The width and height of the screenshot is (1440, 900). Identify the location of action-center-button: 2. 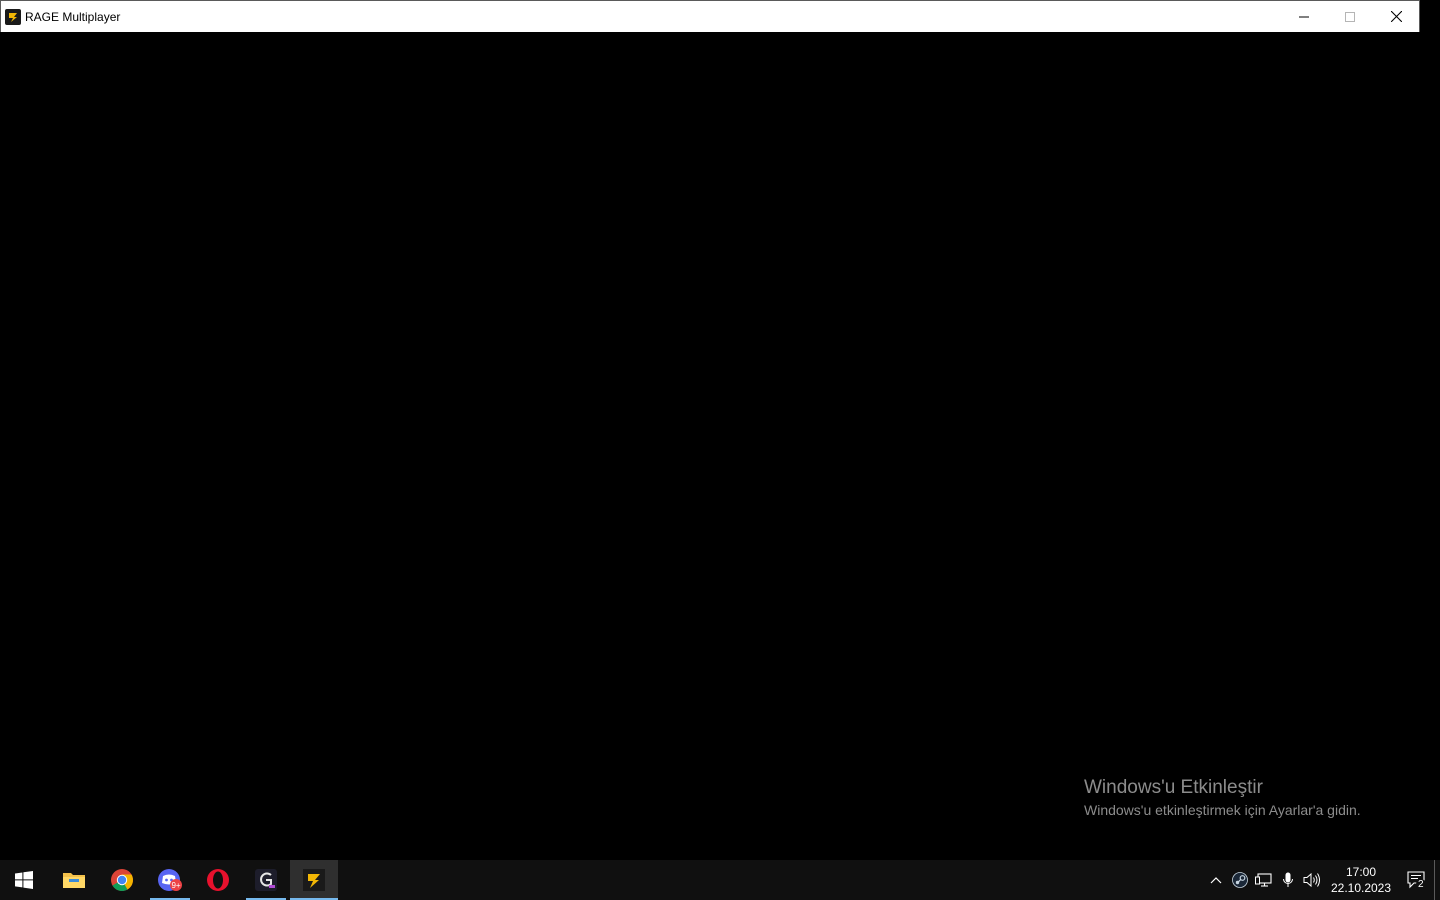
(1416, 880).